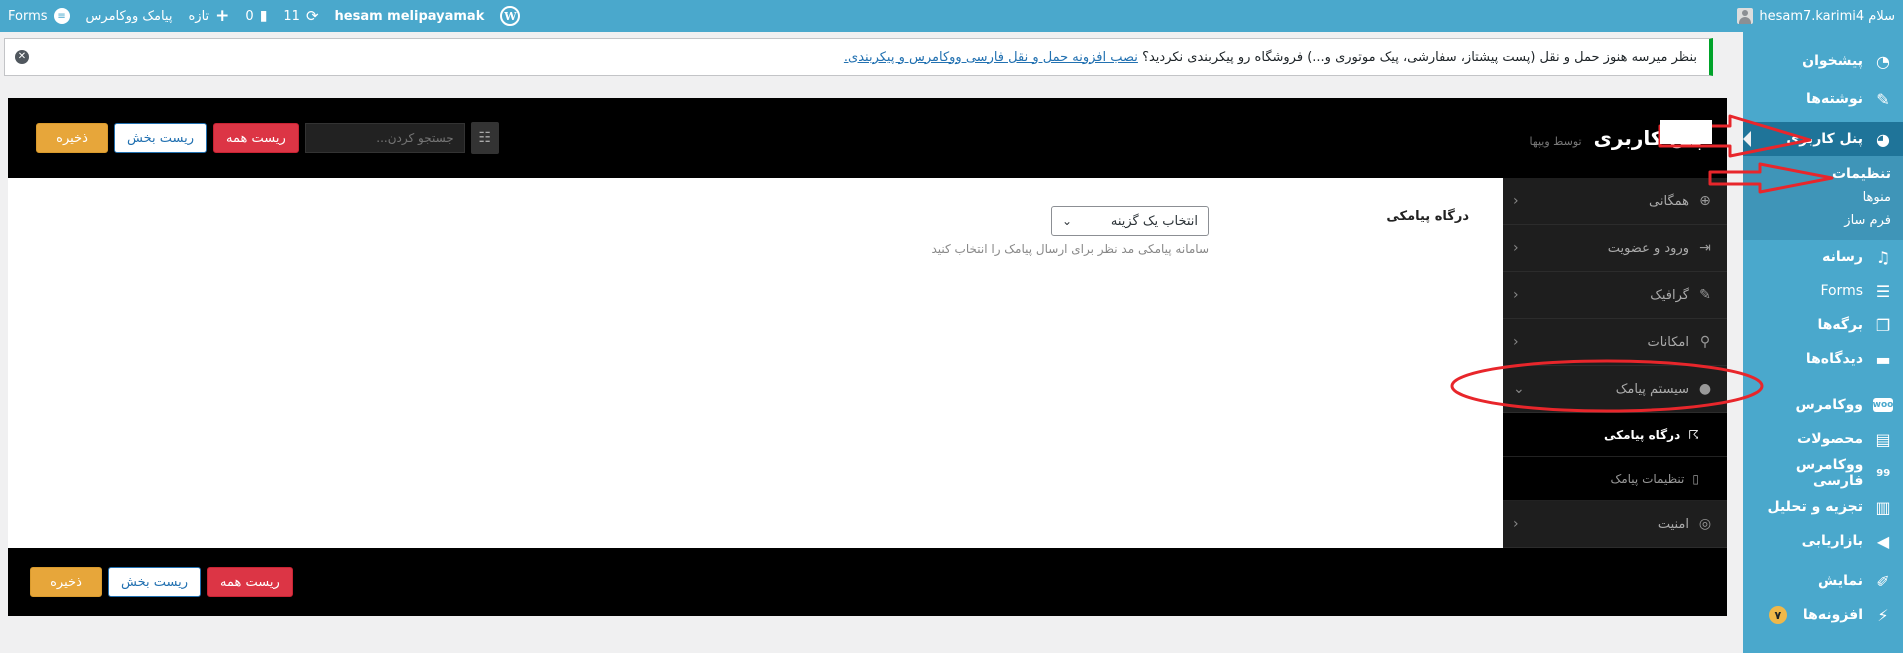 This screenshot has width=1903, height=653. I want to click on panel-author: توسط ویپها, so click(1555, 141).